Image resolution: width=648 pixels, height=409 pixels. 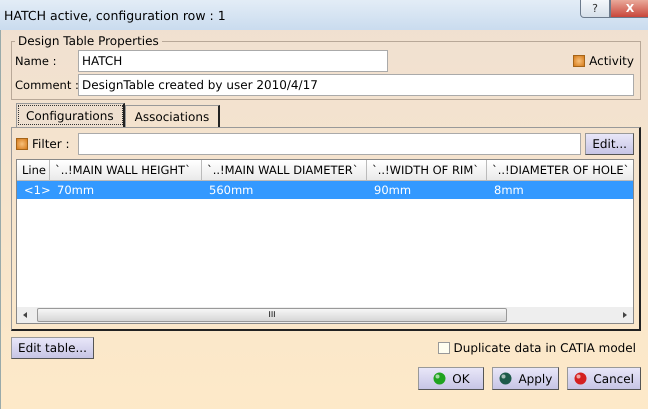 What do you see at coordinates (451, 378) in the screenshot?
I see `ok-button: OK` at bounding box center [451, 378].